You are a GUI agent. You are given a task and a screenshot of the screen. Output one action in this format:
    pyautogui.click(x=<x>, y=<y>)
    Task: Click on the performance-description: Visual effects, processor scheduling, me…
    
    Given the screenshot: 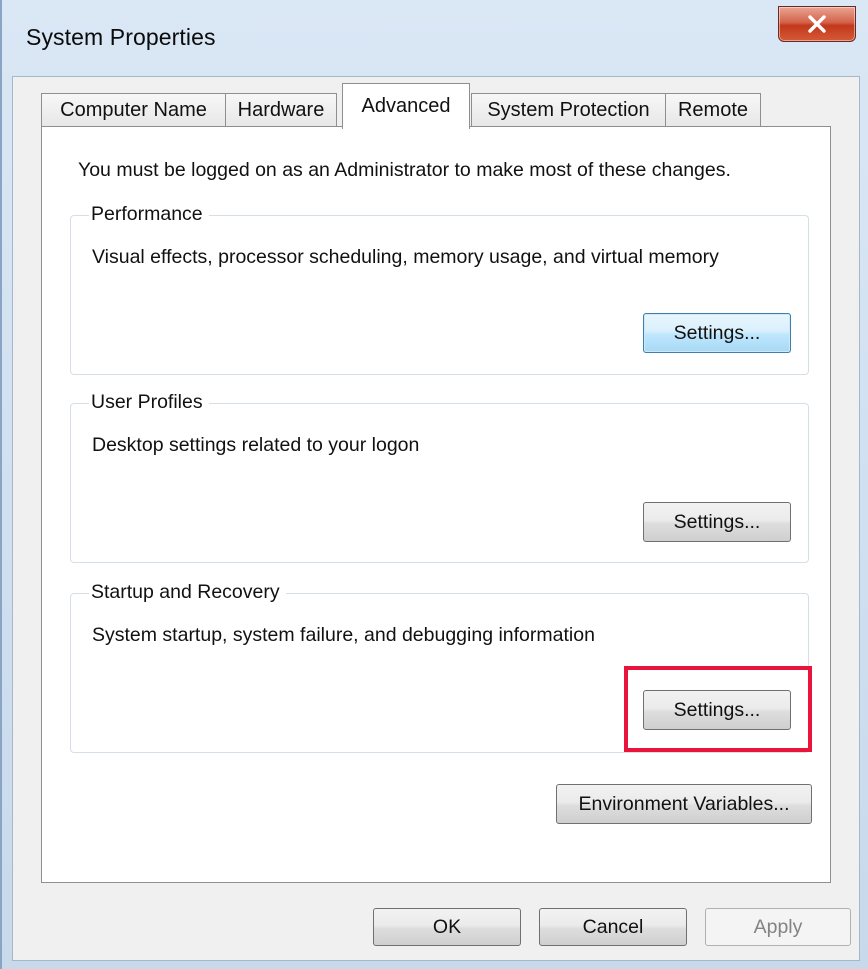 What is the action you would take?
    pyautogui.click(x=405, y=257)
    